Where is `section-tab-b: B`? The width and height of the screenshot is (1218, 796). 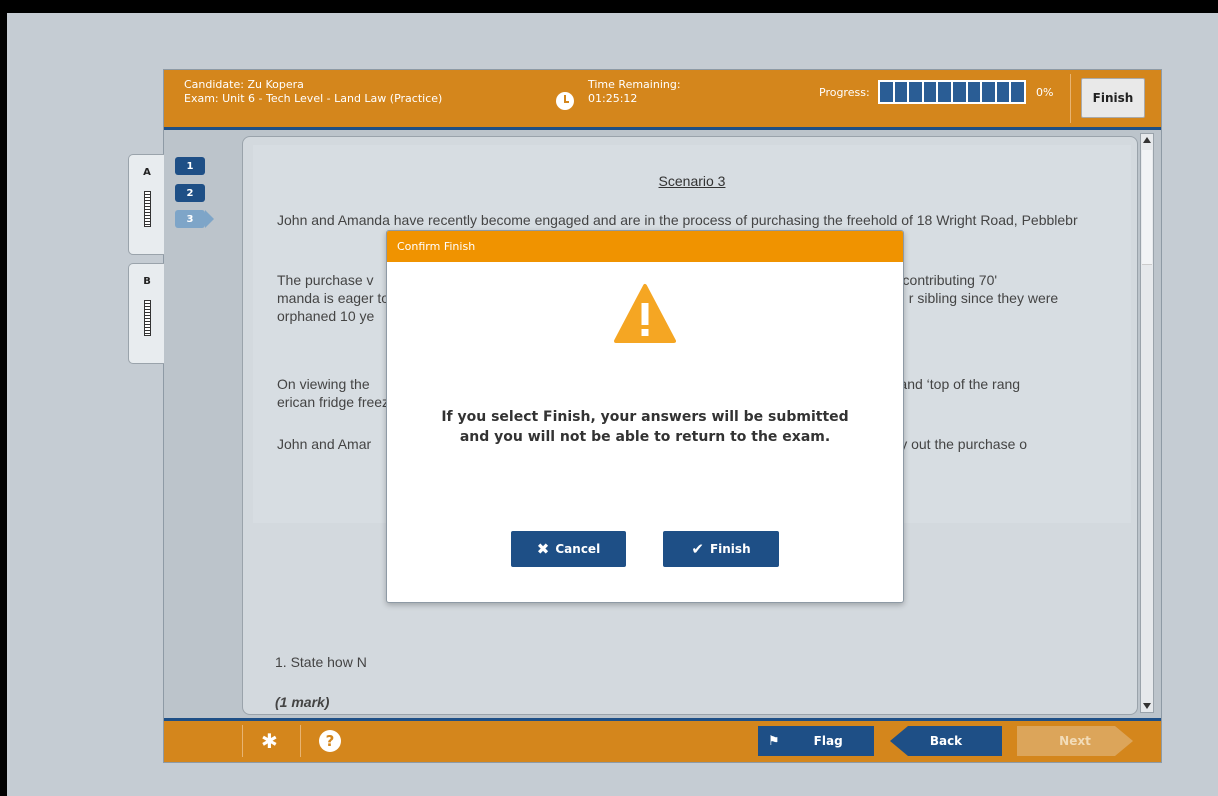 section-tab-b: B is located at coordinates (146, 313).